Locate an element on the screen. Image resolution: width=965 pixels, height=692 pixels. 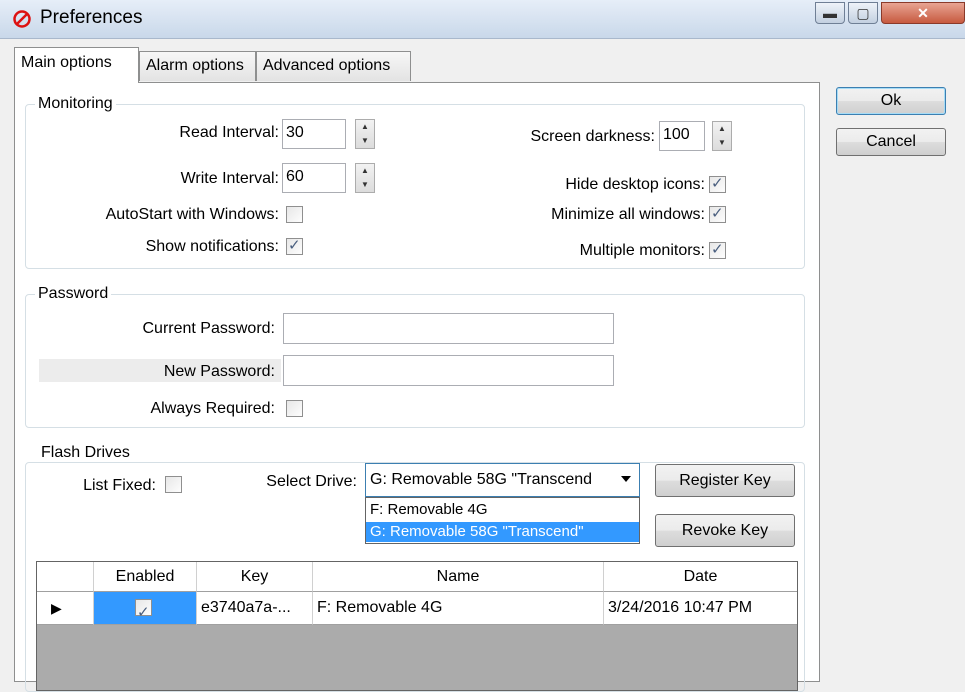
drive-option: F: Removable 4G is located at coordinates (502, 510).